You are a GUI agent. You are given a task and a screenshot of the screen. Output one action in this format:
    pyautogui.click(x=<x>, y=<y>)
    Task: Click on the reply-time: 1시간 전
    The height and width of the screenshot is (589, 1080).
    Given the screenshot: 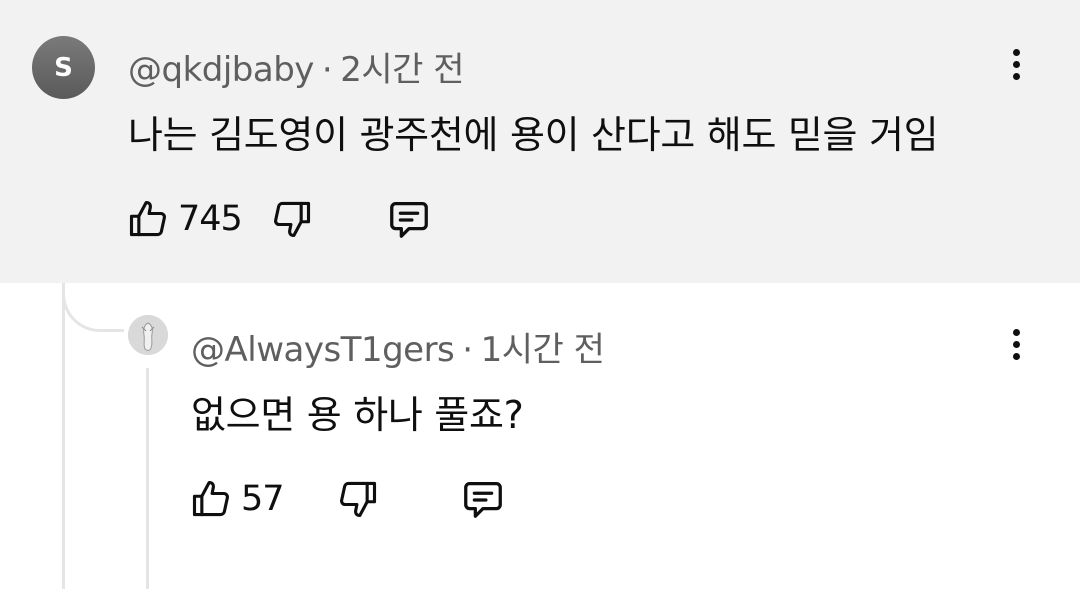 What is the action you would take?
    pyautogui.click(x=542, y=350)
    